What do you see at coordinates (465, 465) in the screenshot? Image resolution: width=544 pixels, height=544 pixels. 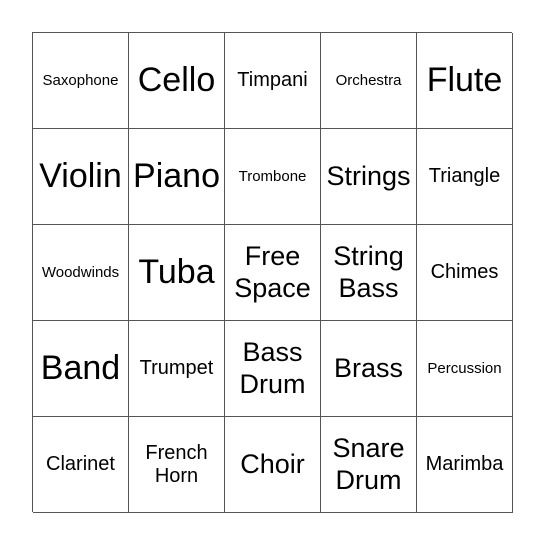 I see `bingo-cell: Marimba` at bounding box center [465, 465].